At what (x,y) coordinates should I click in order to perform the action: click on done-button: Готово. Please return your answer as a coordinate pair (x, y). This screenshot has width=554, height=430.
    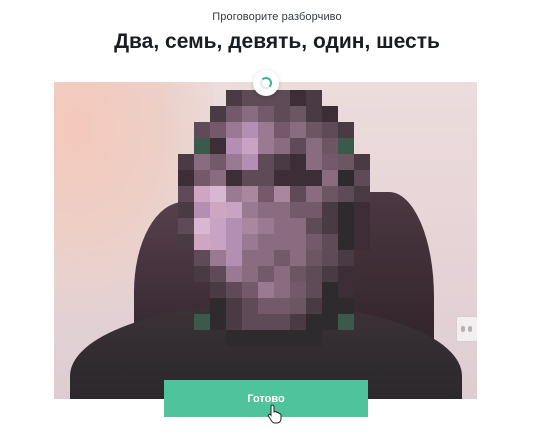
    Looking at the image, I should click on (266, 398).